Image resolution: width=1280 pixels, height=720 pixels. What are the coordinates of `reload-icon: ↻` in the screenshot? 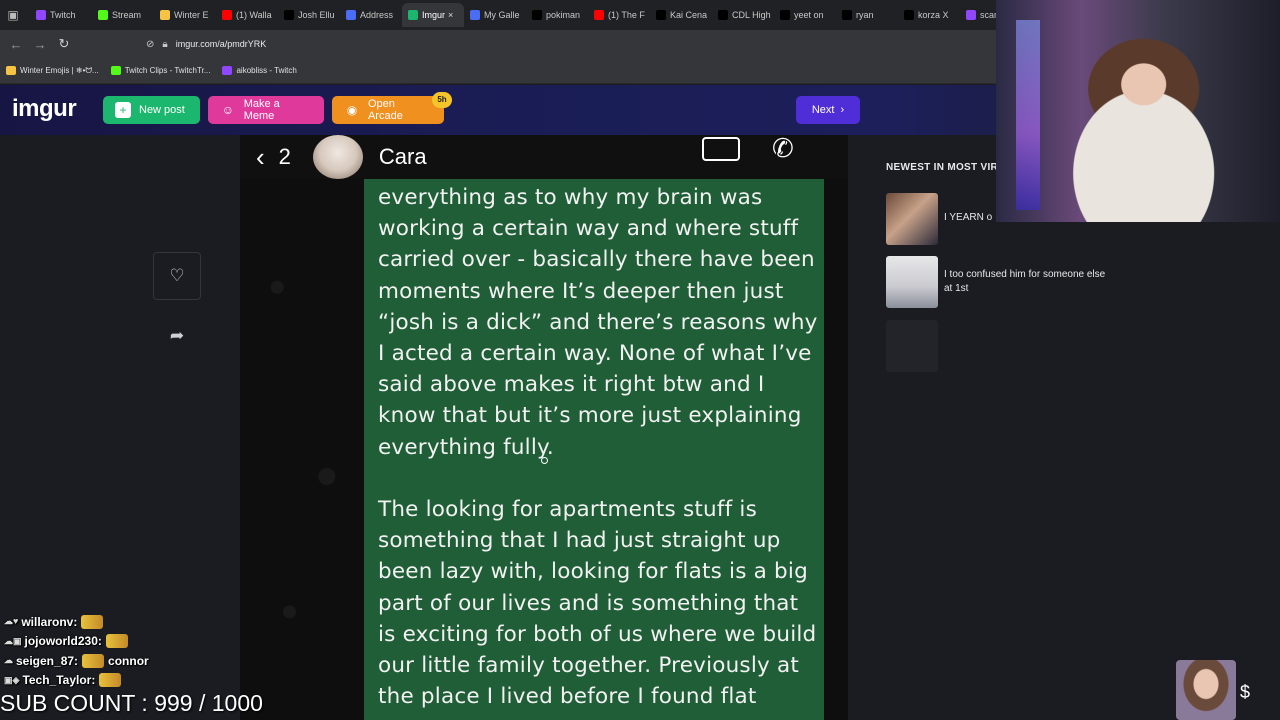 It's located at (64, 44).